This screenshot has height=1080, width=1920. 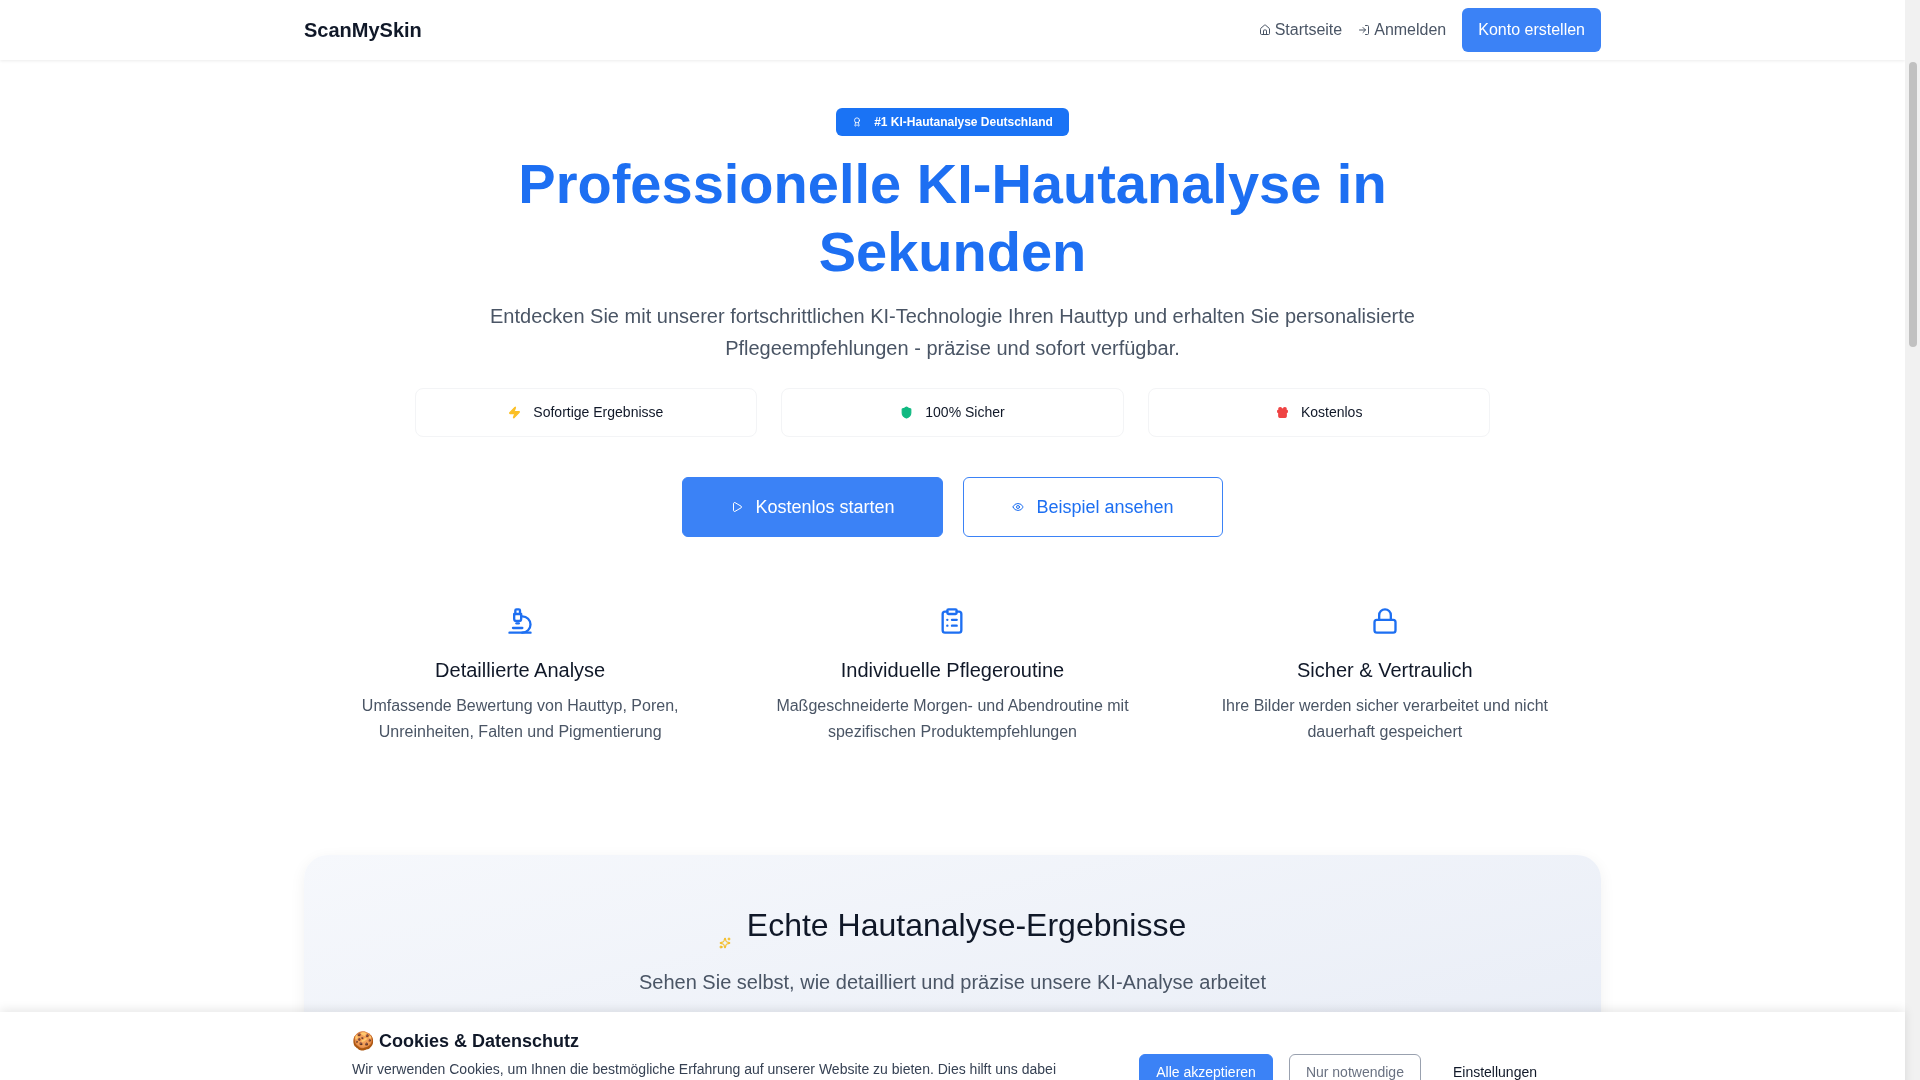 I want to click on sparkle-icon, so click(x=724, y=943).